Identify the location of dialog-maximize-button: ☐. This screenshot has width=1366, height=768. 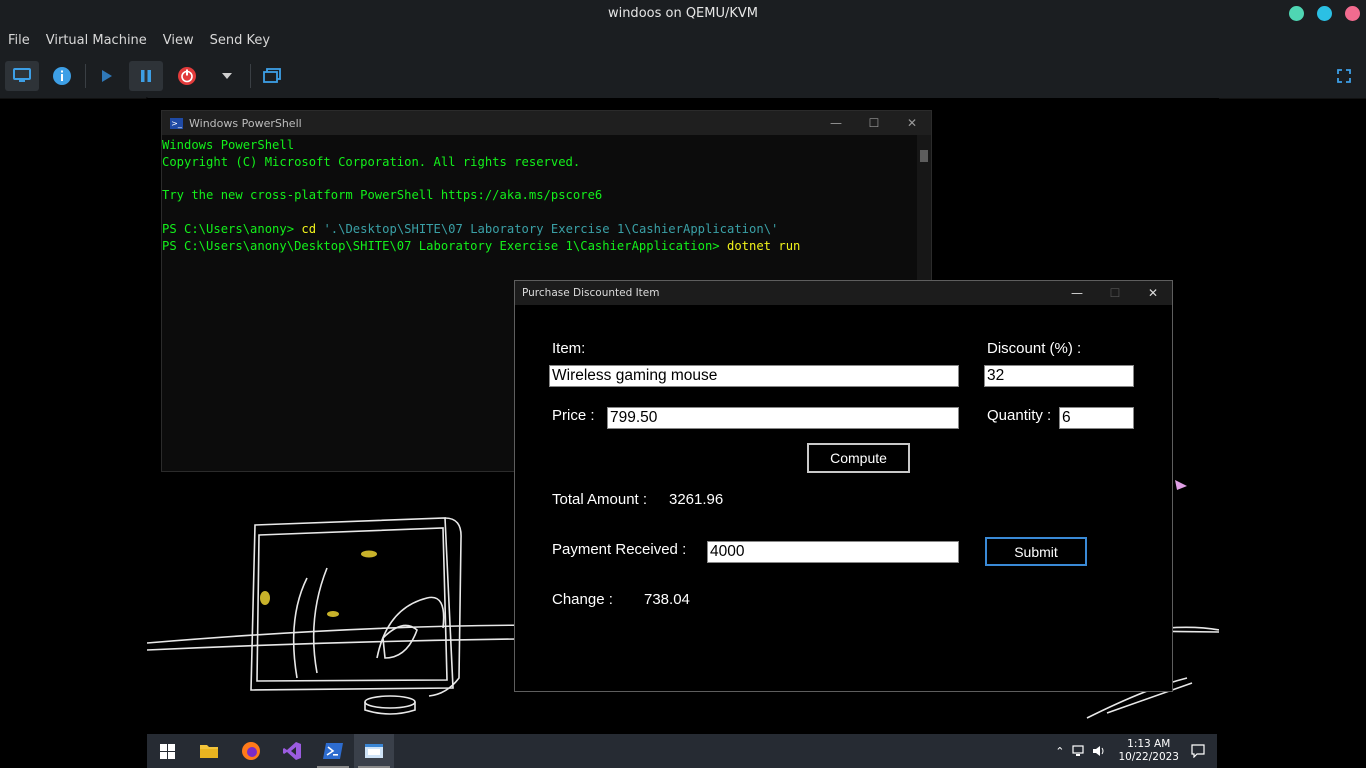
(1115, 293).